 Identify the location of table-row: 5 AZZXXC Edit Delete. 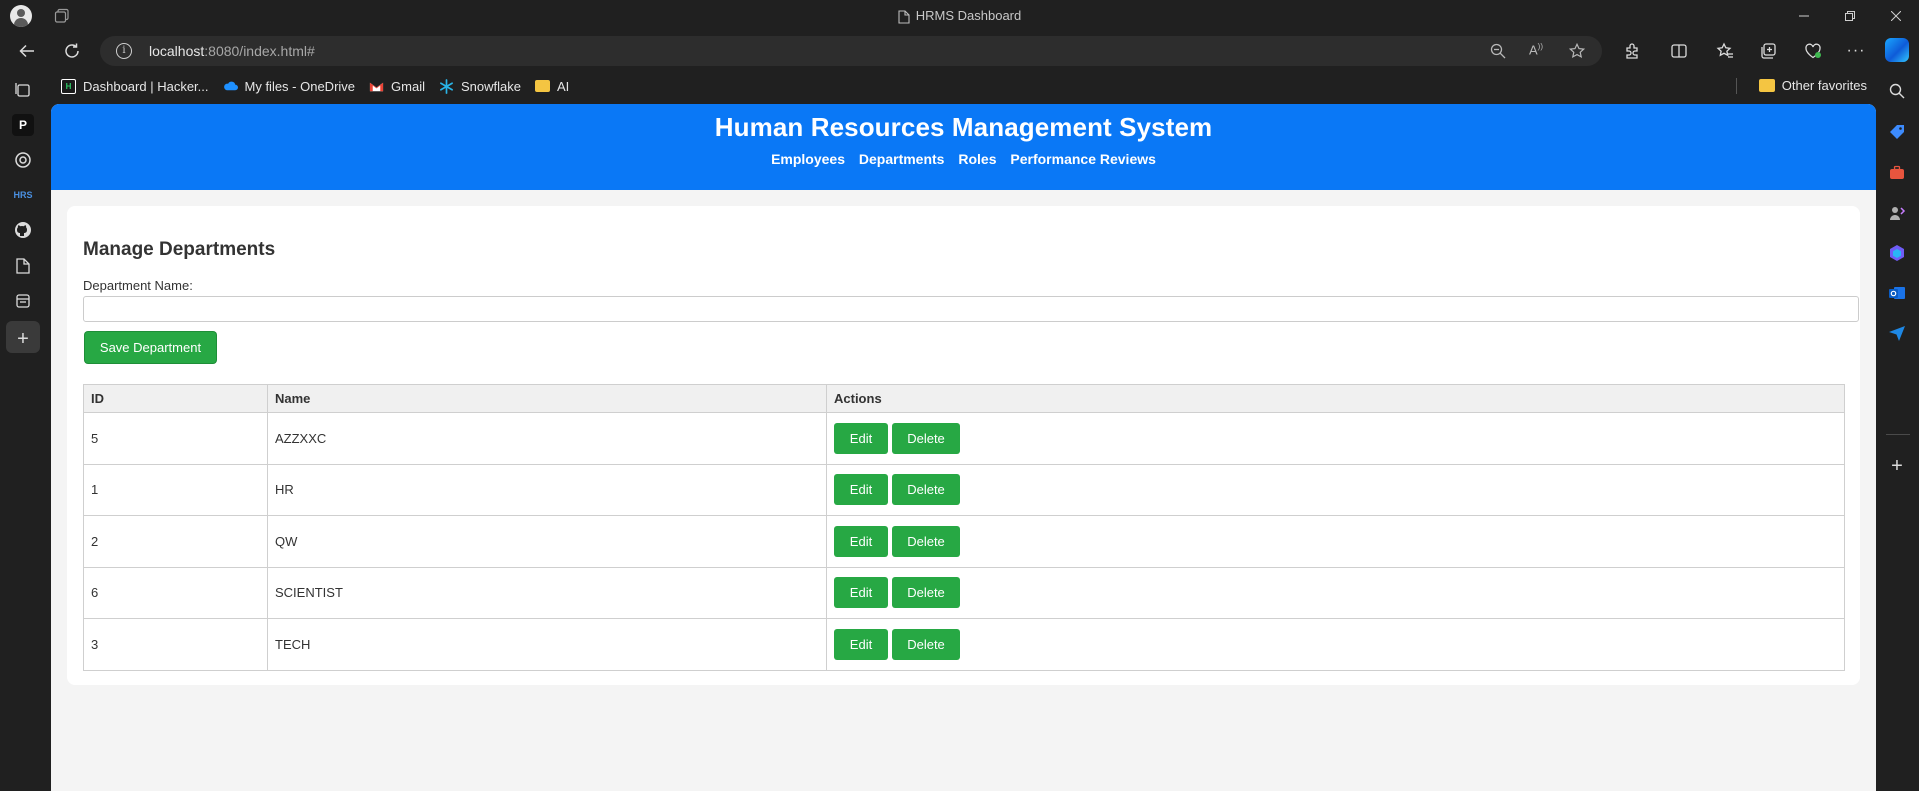
(964, 438).